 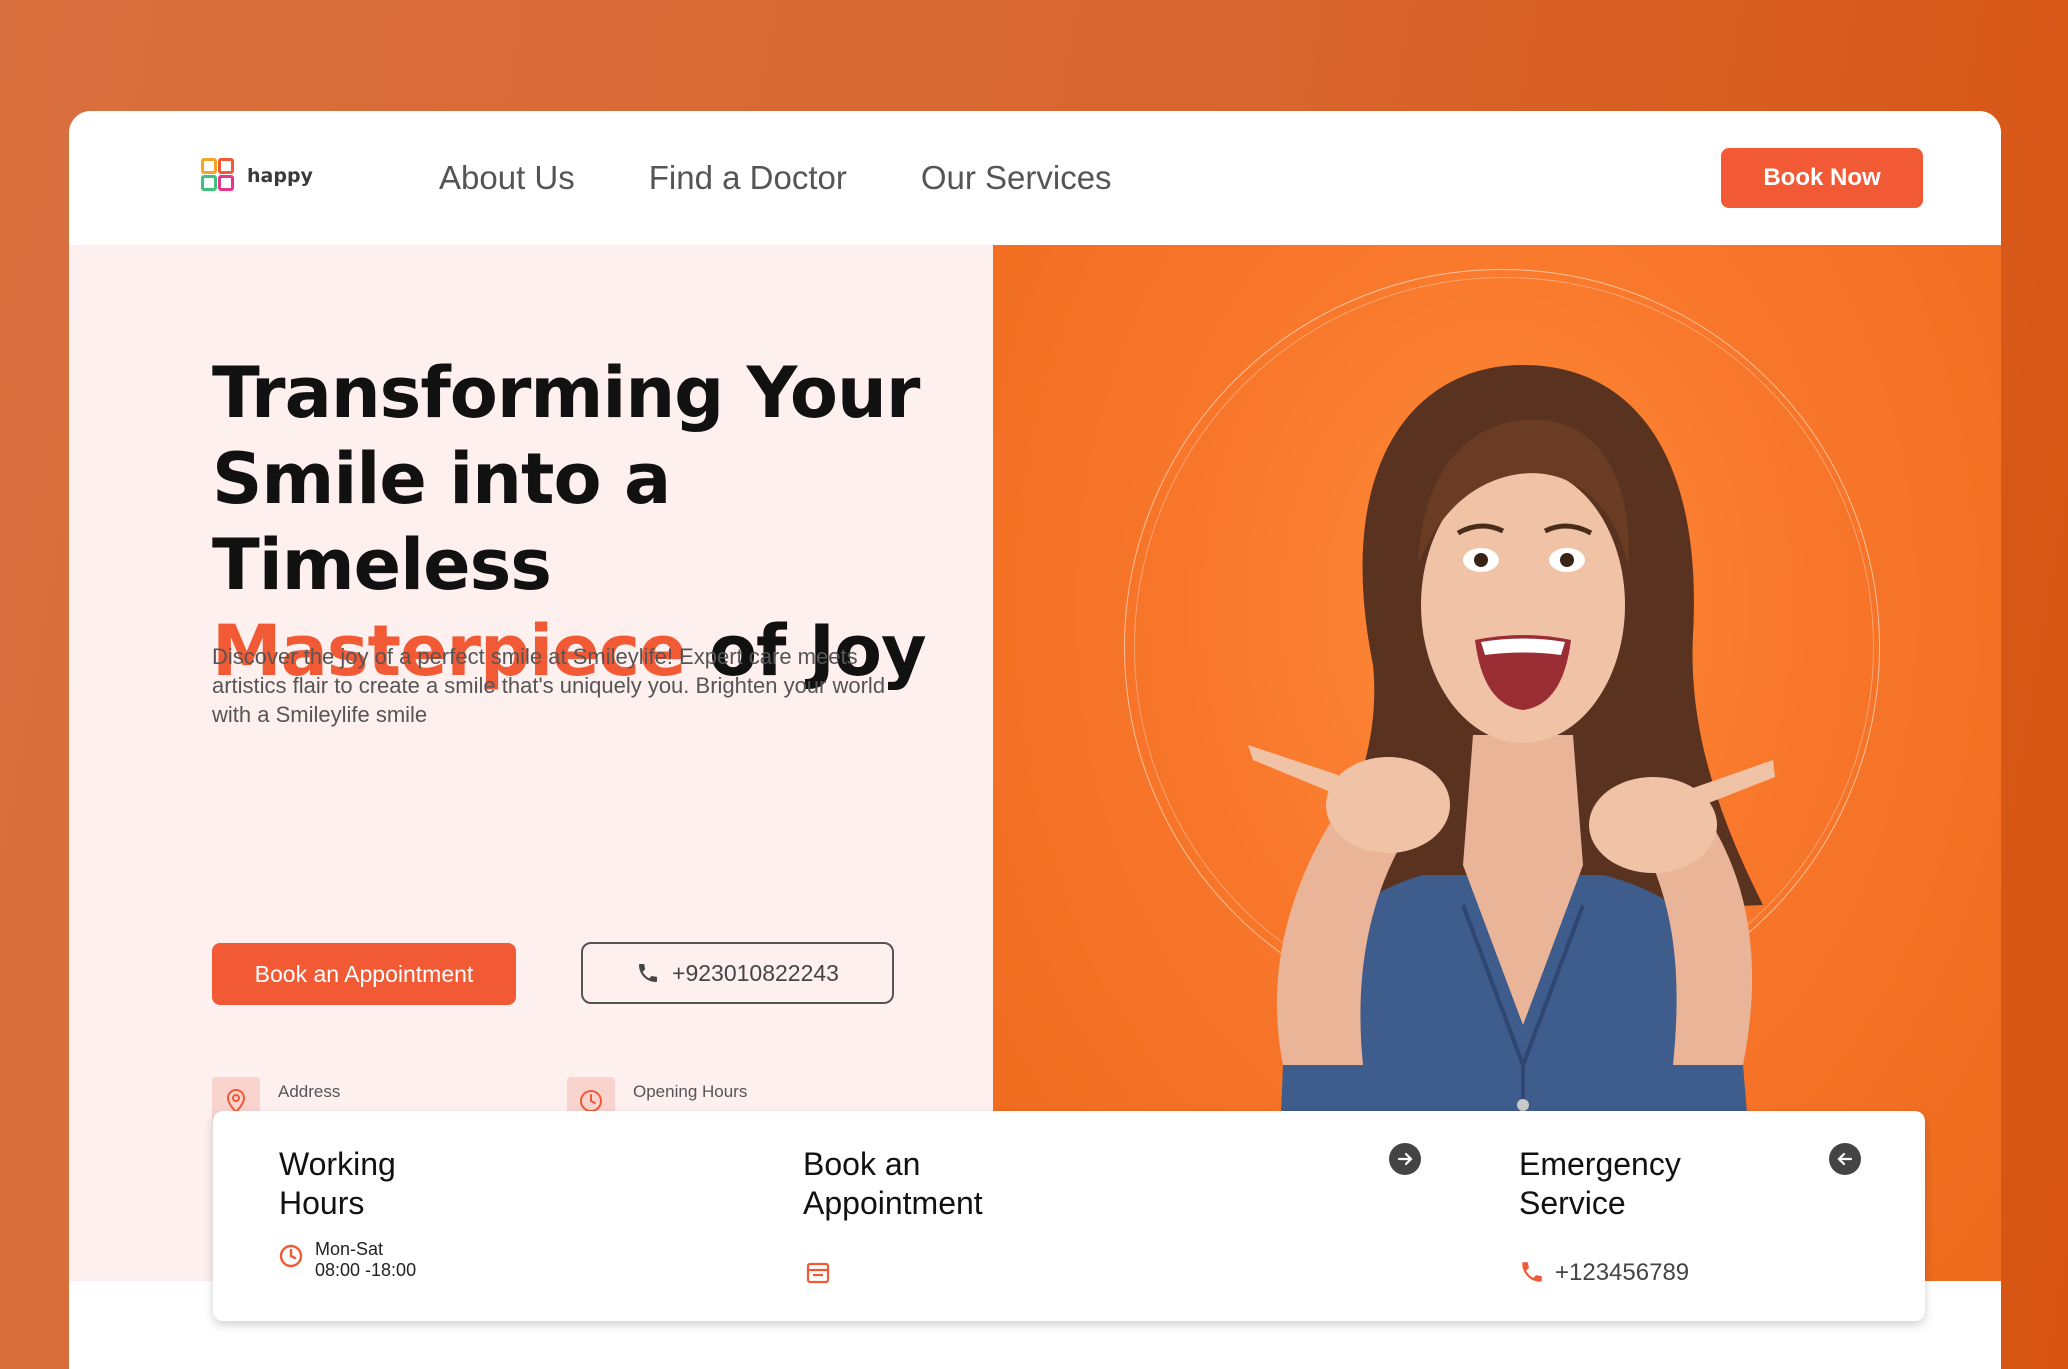 I want to click on book-appointment-title: Book an Appointment, so click(x=893, y=1184).